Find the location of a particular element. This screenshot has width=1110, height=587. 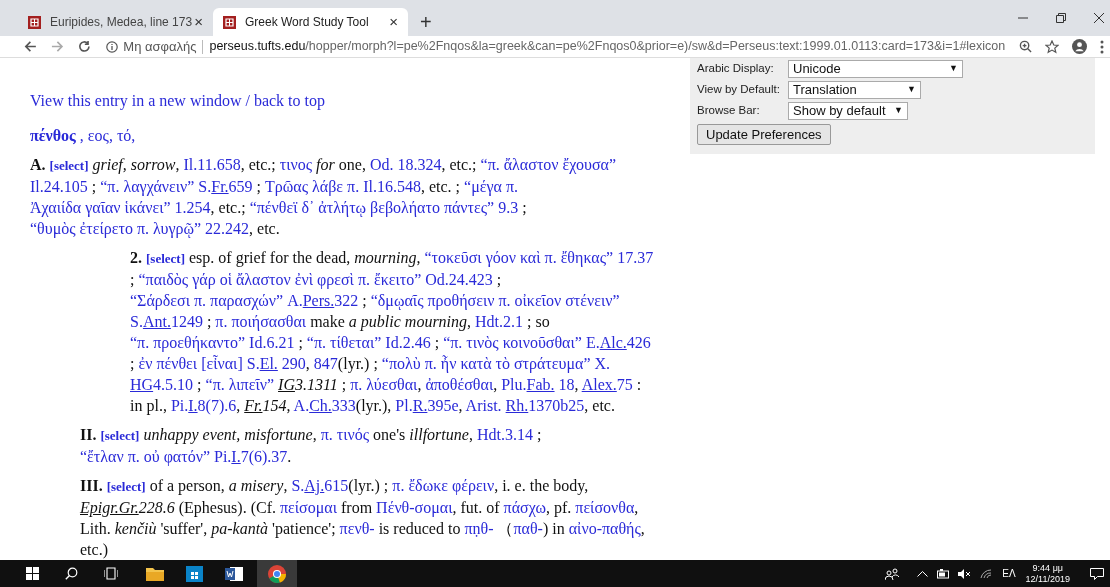

text-link: “μέγα π. is located at coordinates (491, 186).